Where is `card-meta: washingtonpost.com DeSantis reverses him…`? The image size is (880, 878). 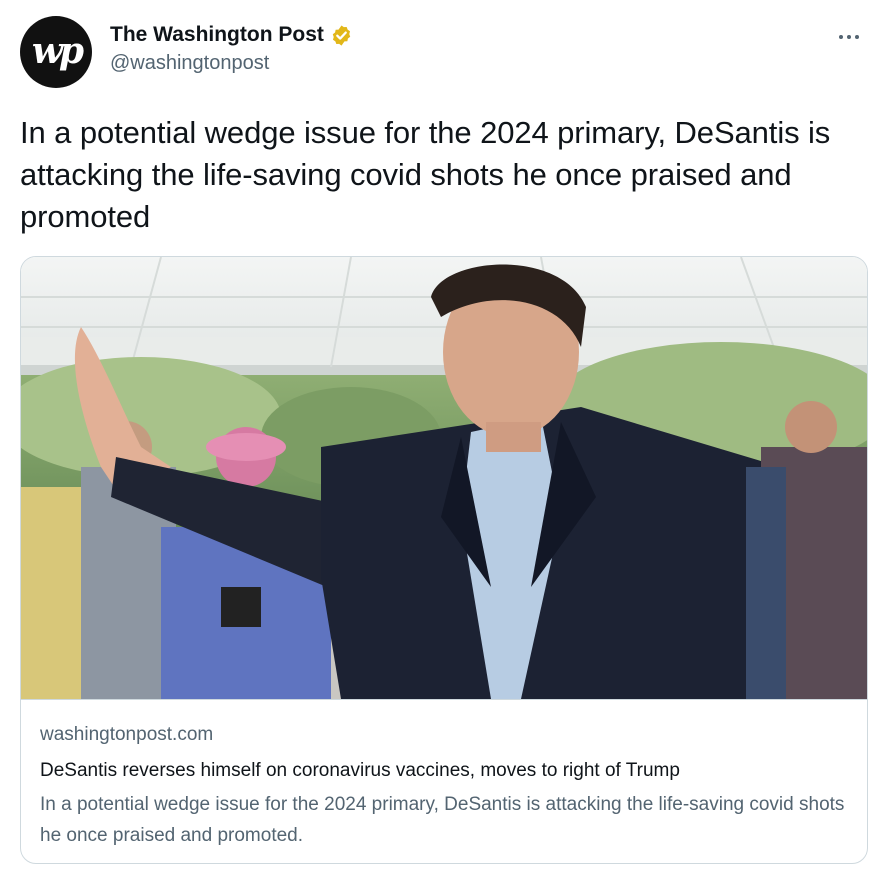 card-meta: washingtonpost.com DeSantis reverses him… is located at coordinates (445, 787).